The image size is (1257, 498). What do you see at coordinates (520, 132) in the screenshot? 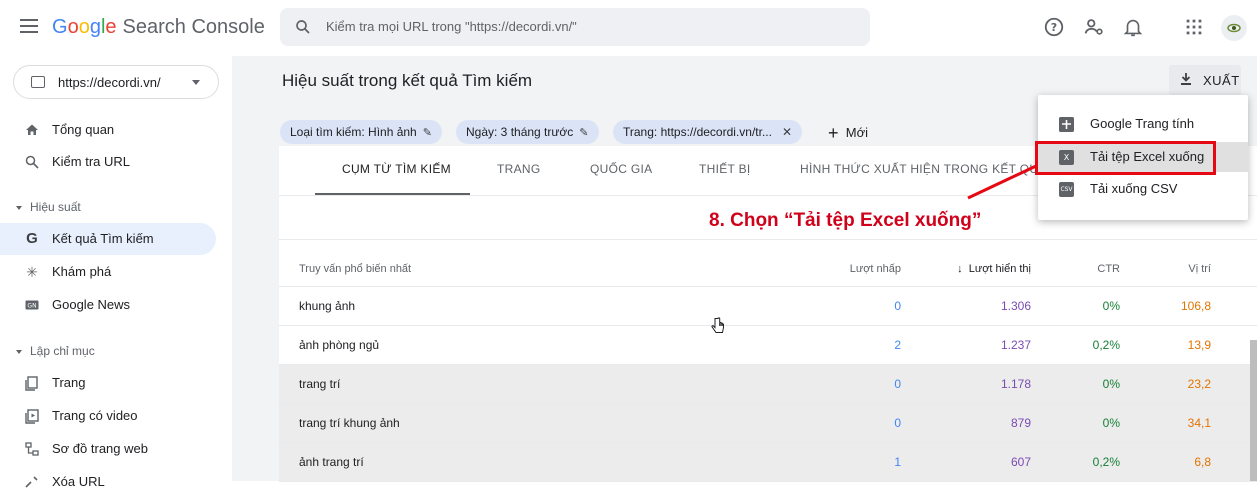
I see `filter-chip-label: Ngày: 3 tháng trước` at bounding box center [520, 132].